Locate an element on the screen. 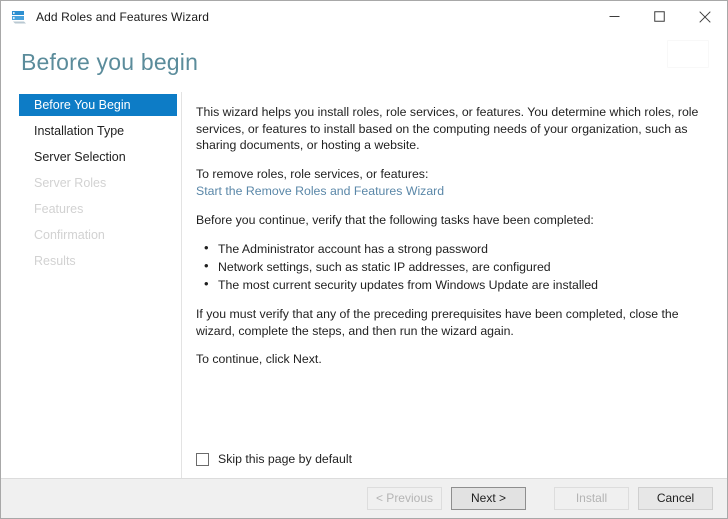  sidebar-item-server-selection: Server Selection is located at coordinates (98, 157).